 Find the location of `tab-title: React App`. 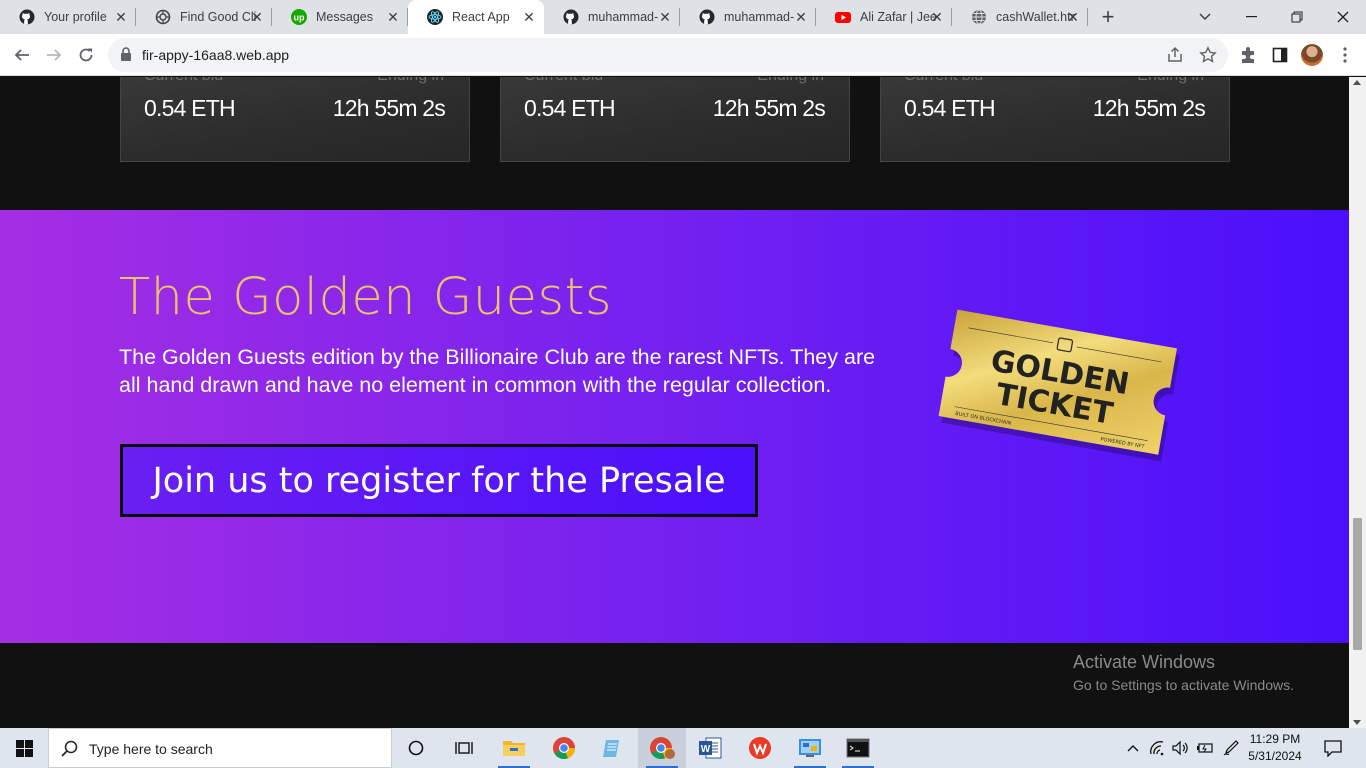

tab-title: React App is located at coordinates (481, 17).